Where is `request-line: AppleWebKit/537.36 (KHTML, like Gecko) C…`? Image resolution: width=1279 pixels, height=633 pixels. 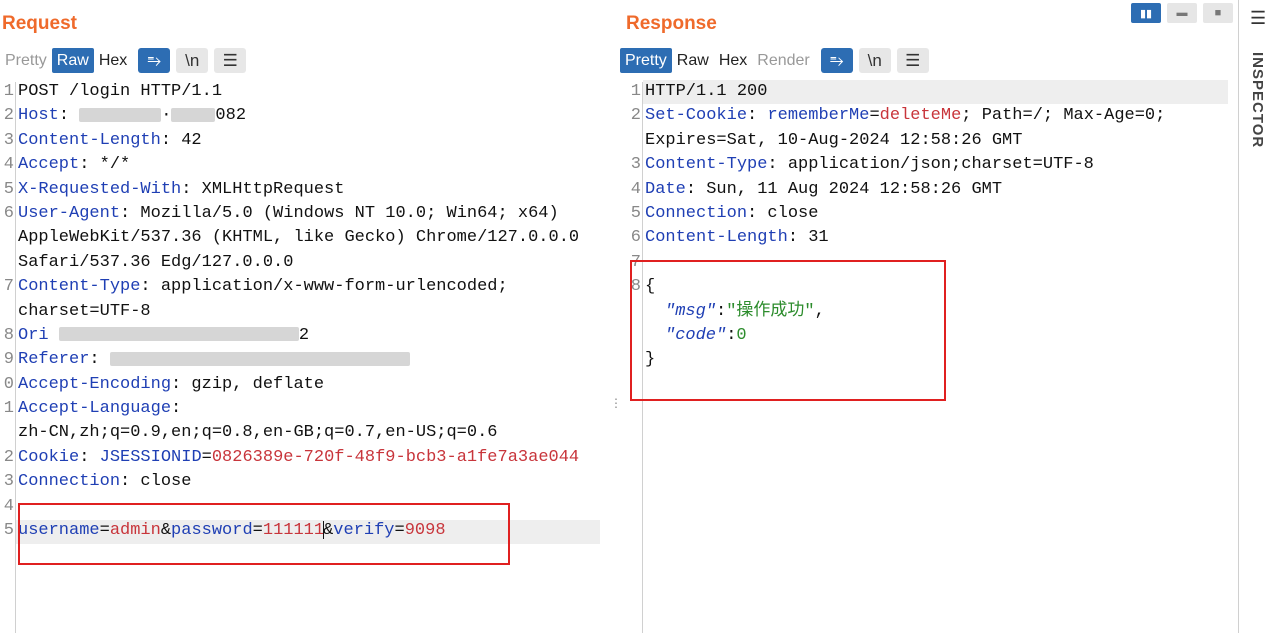 request-line: AppleWebKit/537.36 (KHTML, like Gecko) C… is located at coordinates (299, 238).